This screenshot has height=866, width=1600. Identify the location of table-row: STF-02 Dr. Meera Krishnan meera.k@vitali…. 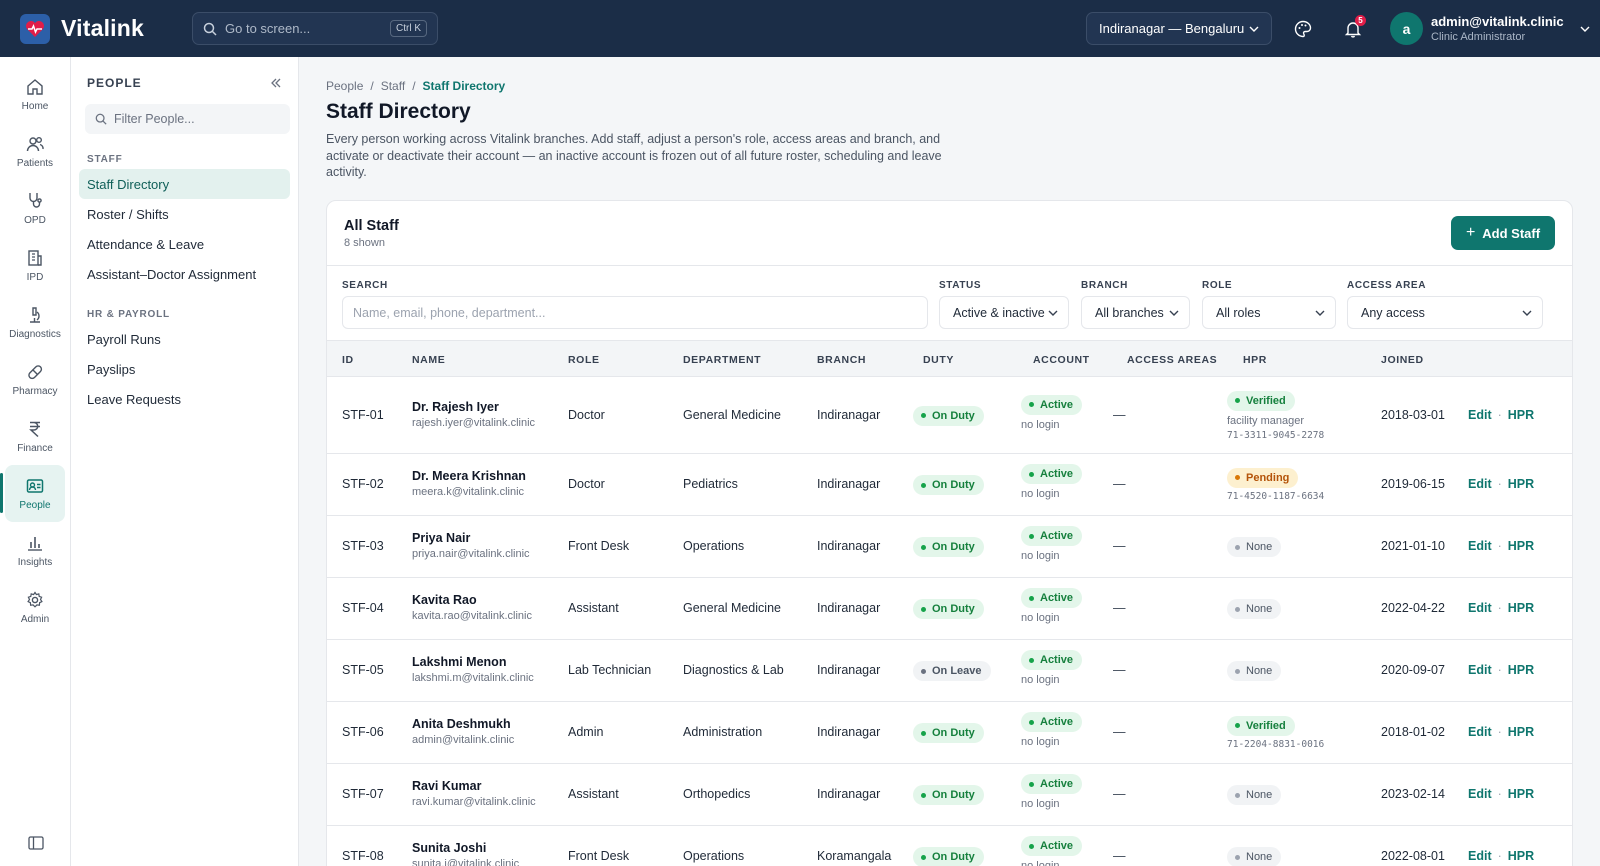
(949, 485).